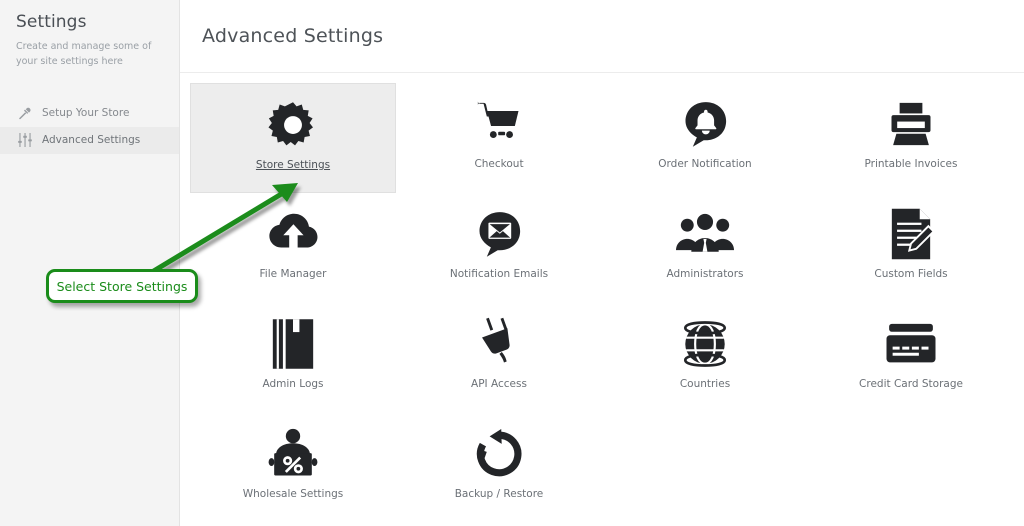 The image size is (1024, 526). Describe the element at coordinates (499, 234) in the screenshot. I see `envelope-bubble-icon` at that location.